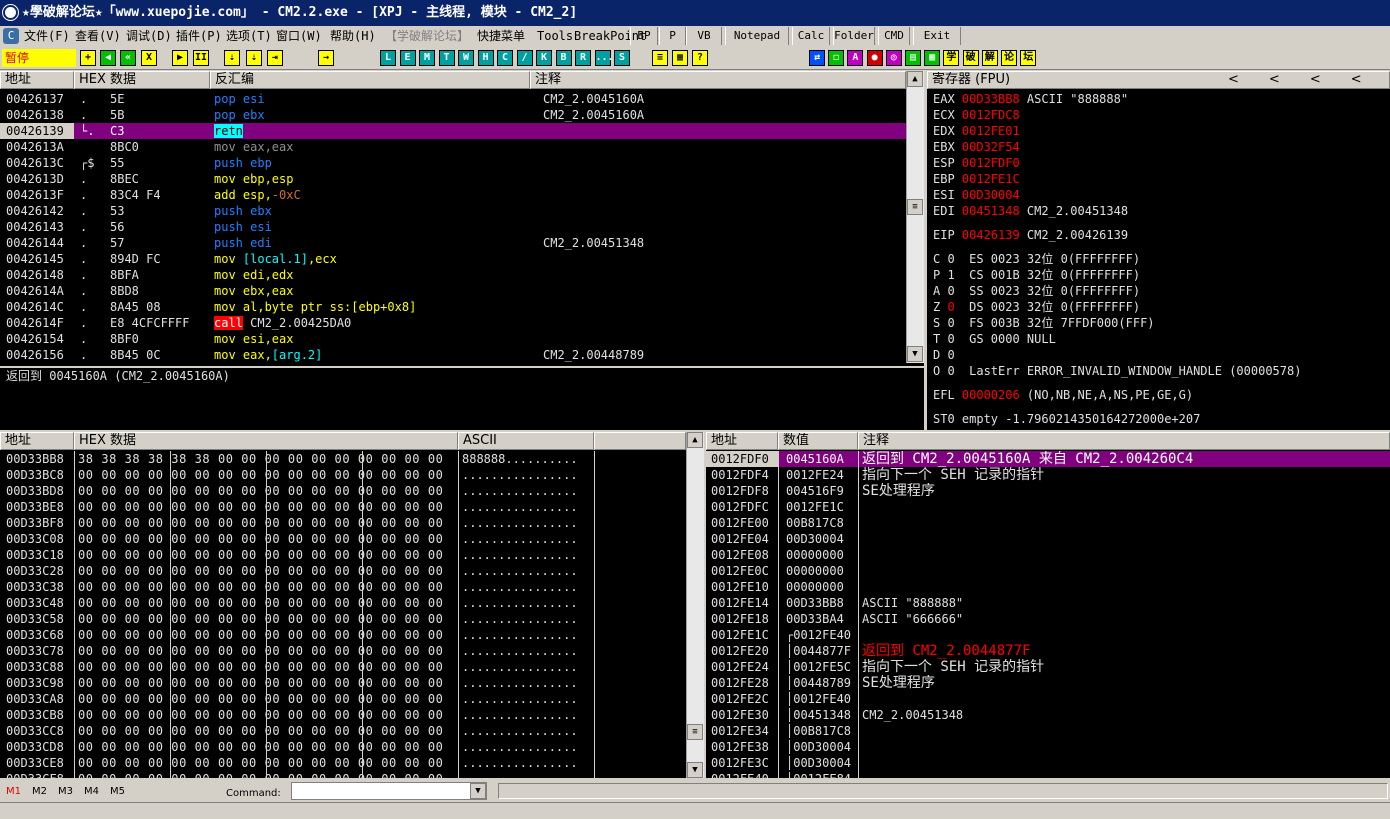  I want to click on plugin-button: ▤, so click(913, 58).